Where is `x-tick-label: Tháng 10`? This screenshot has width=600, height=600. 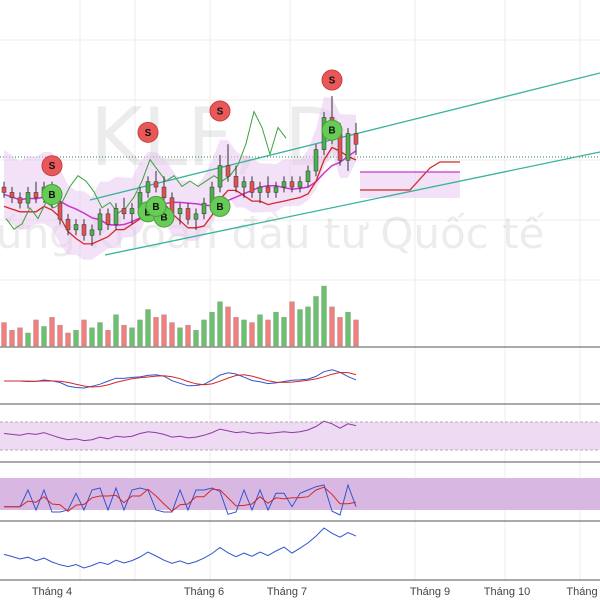
x-tick-label: Tháng 10 is located at coordinates (507, 592).